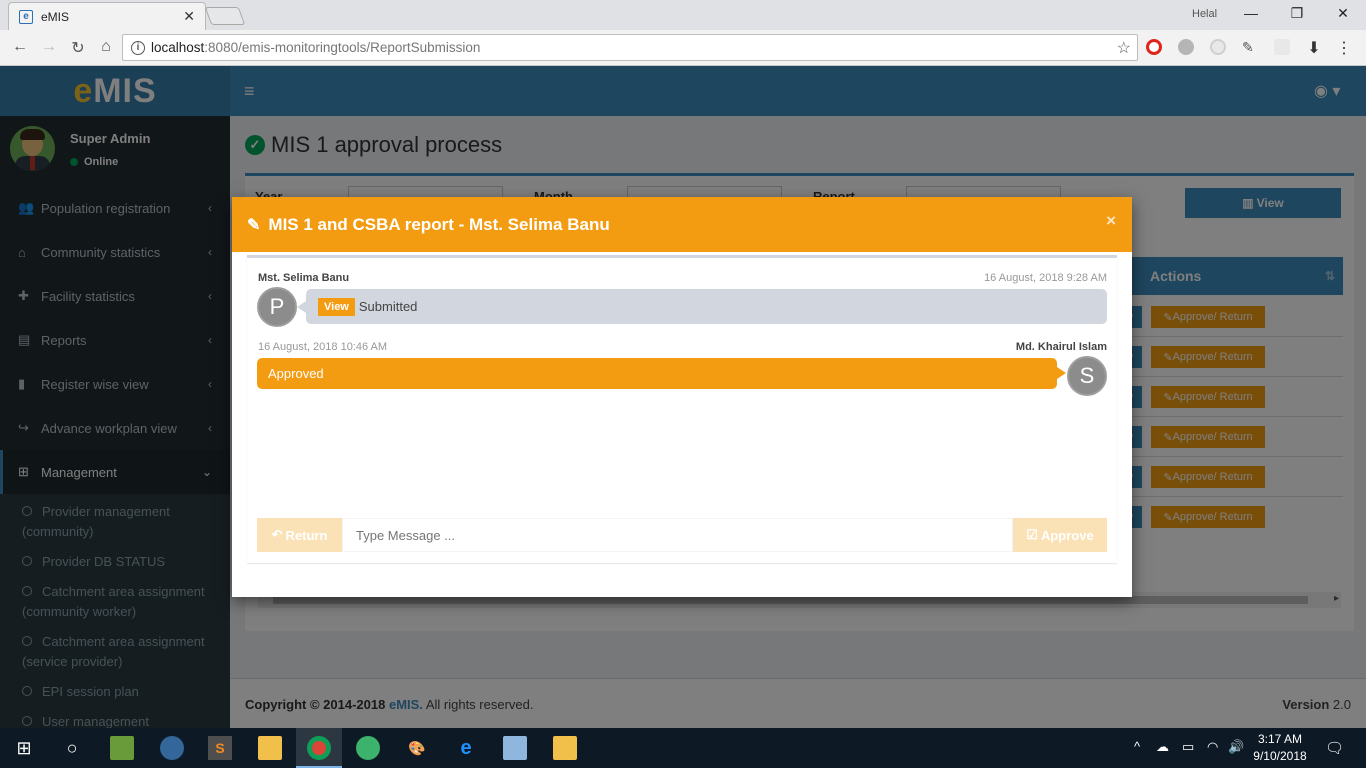  What do you see at coordinates (1251, 13) in the screenshot?
I see `minimize-icon: —` at bounding box center [1251, 13].